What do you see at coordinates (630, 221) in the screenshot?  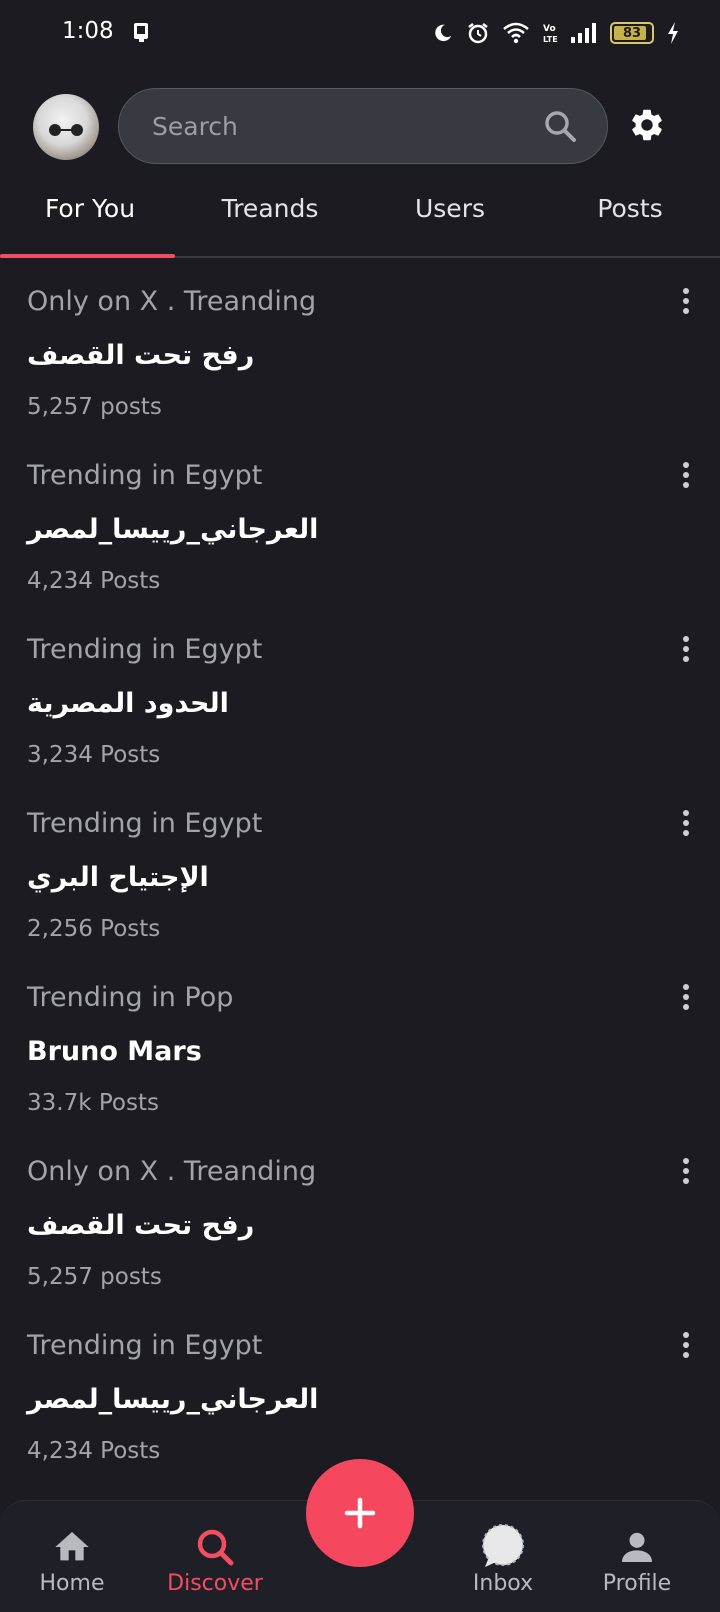 I see `tab-posts: Posts` at bounding box center [630, 221].